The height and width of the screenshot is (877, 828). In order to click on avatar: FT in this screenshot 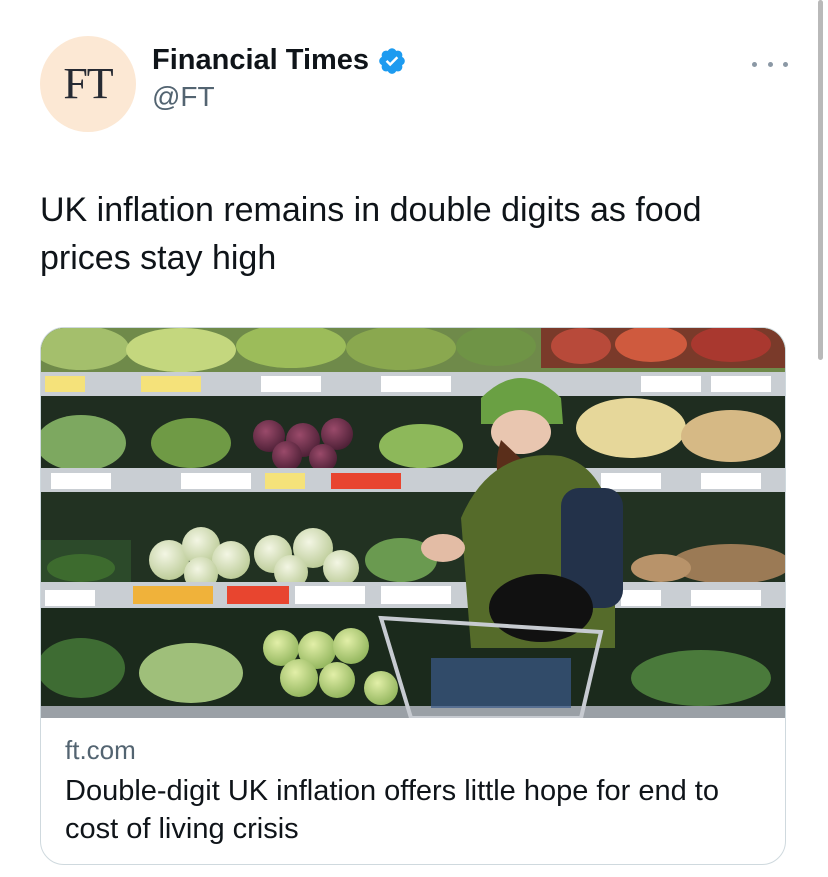, I will do `click(88, 84)`.